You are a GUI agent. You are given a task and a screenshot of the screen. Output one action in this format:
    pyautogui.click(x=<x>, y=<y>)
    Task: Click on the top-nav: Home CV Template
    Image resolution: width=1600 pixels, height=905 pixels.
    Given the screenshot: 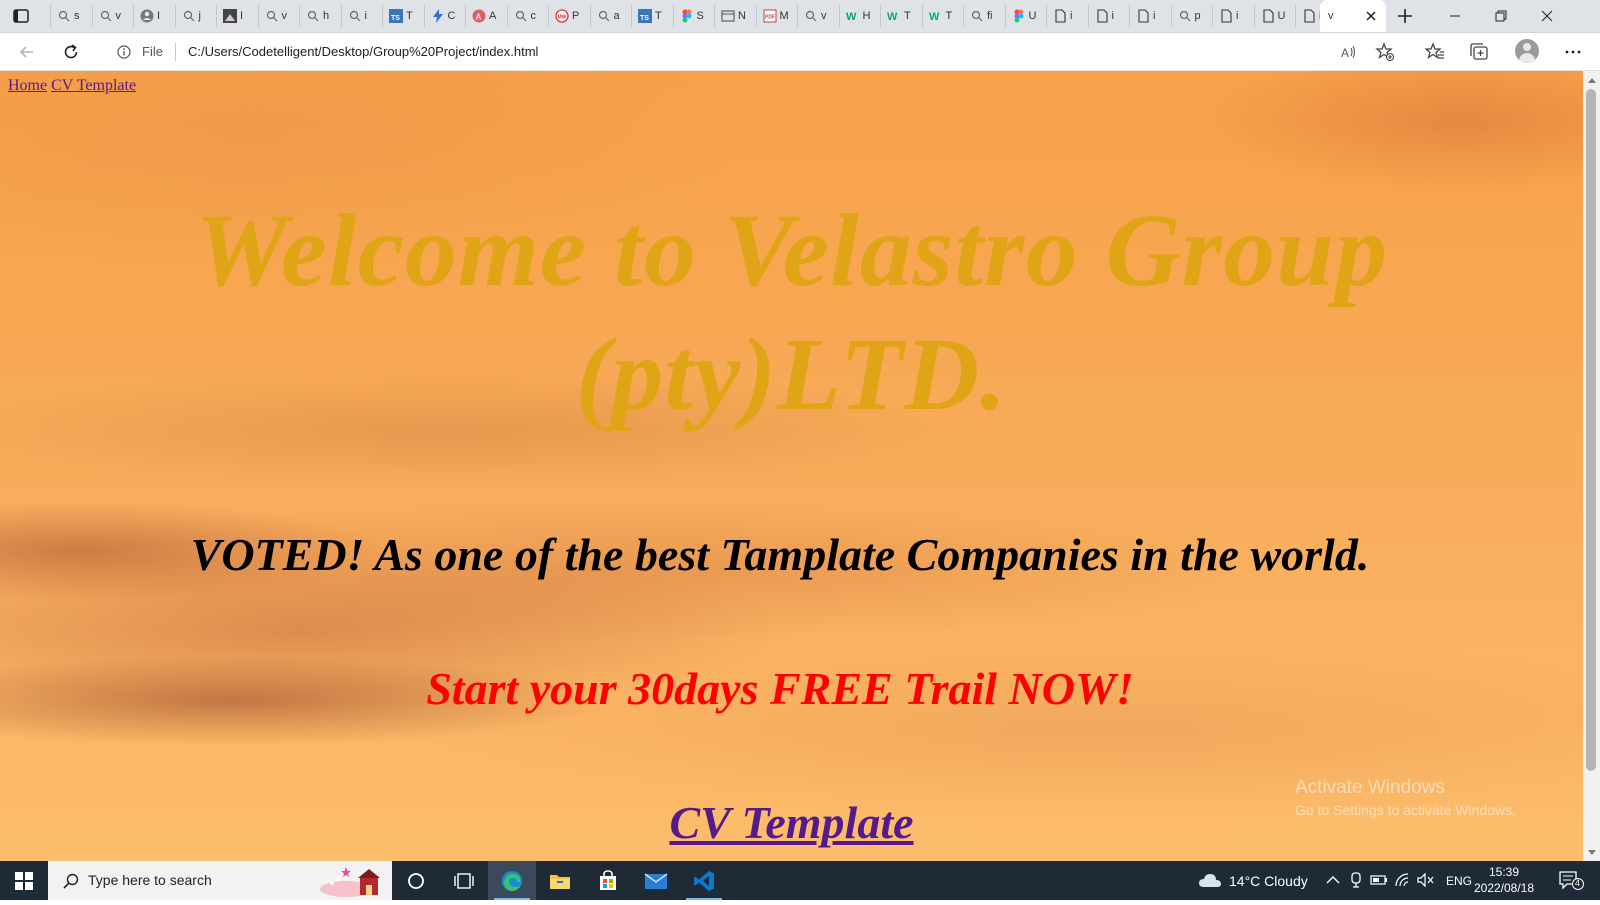 What is the action you would take?
    pyautogui.click(x=72, y=86)
    